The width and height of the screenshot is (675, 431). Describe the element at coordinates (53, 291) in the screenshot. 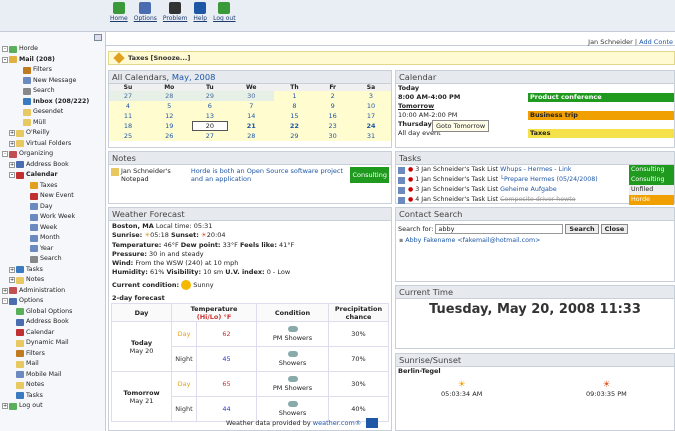

I see `sidebar-item-administration: + Administration` at that location.